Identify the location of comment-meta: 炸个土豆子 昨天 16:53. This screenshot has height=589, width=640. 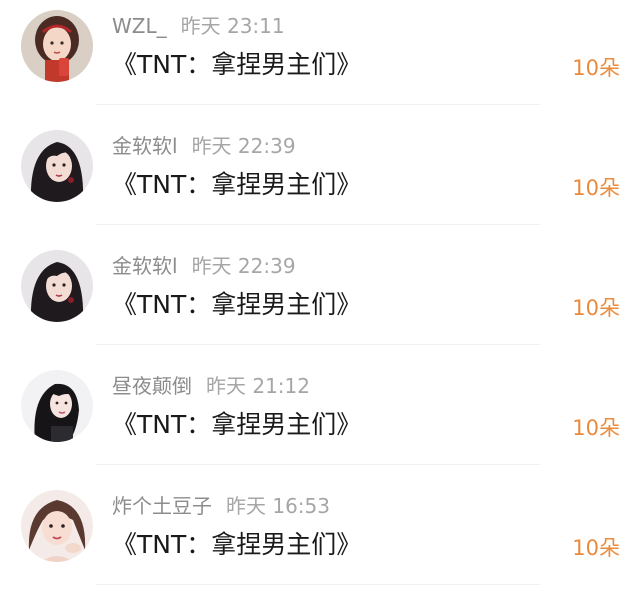
(221, 506).